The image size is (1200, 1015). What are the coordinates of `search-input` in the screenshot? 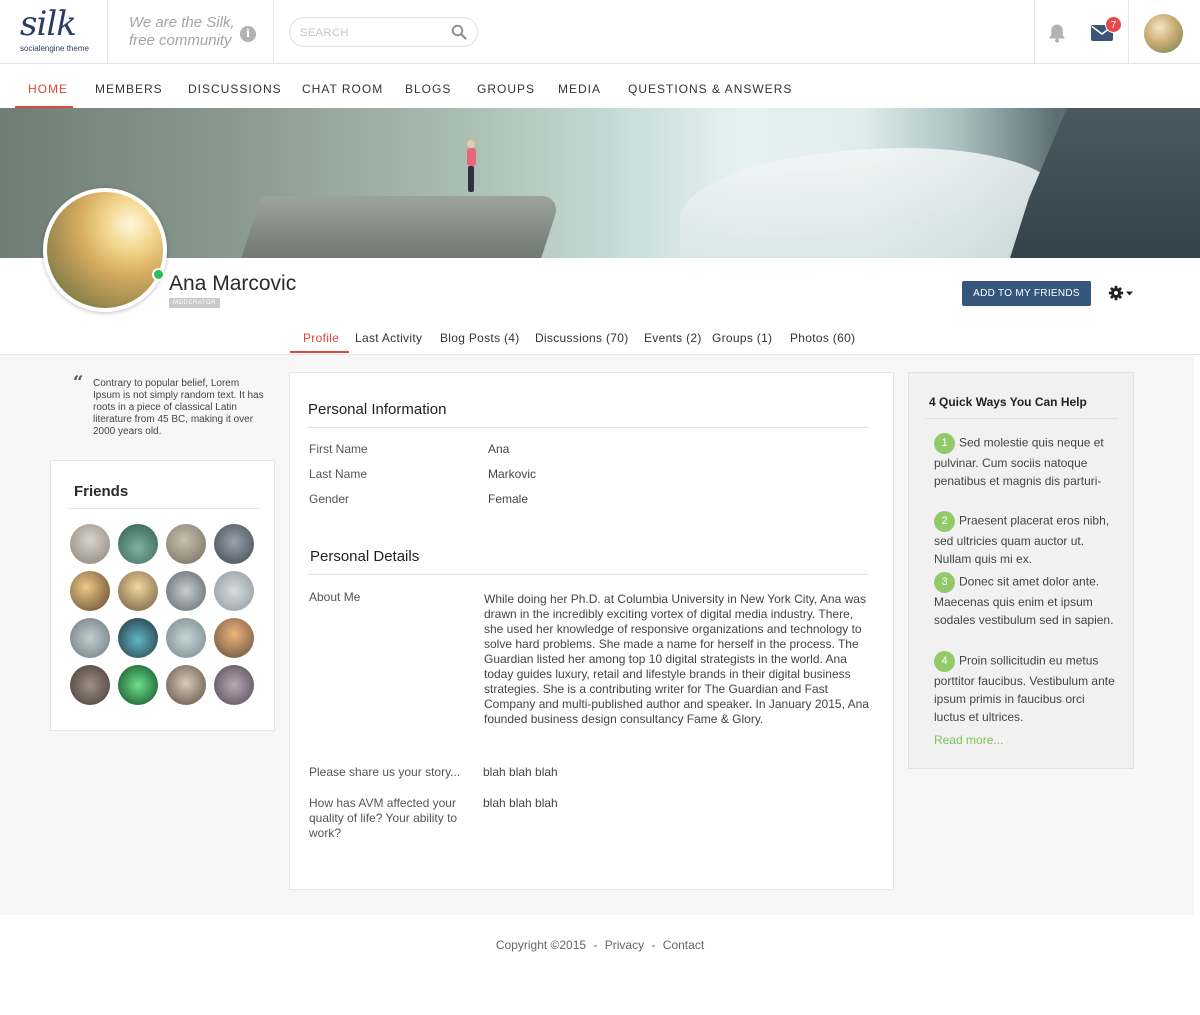 It's located at (372, 33).